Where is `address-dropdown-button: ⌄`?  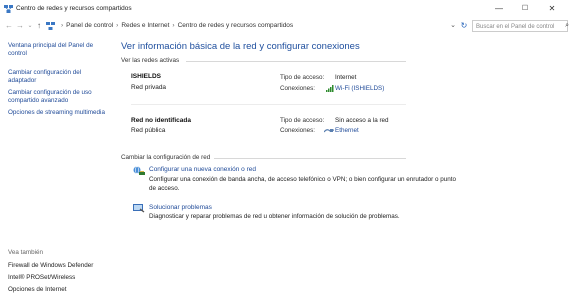
address-dropdown-button: ⌄ is located at coordinates (453, 26).